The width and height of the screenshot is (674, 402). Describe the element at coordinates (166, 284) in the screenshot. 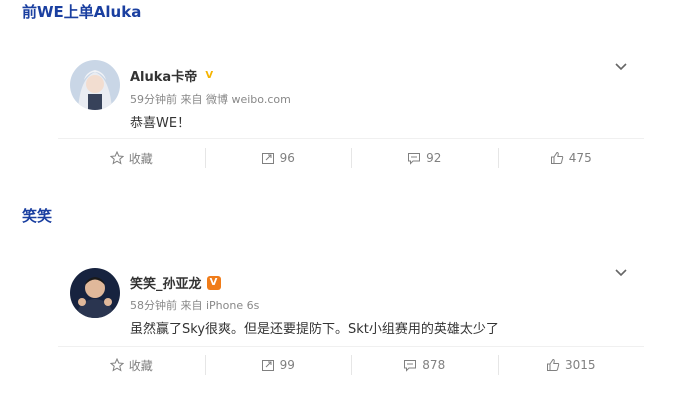

I see `author-name-text: 笑笑_孙亚龙` at that location.